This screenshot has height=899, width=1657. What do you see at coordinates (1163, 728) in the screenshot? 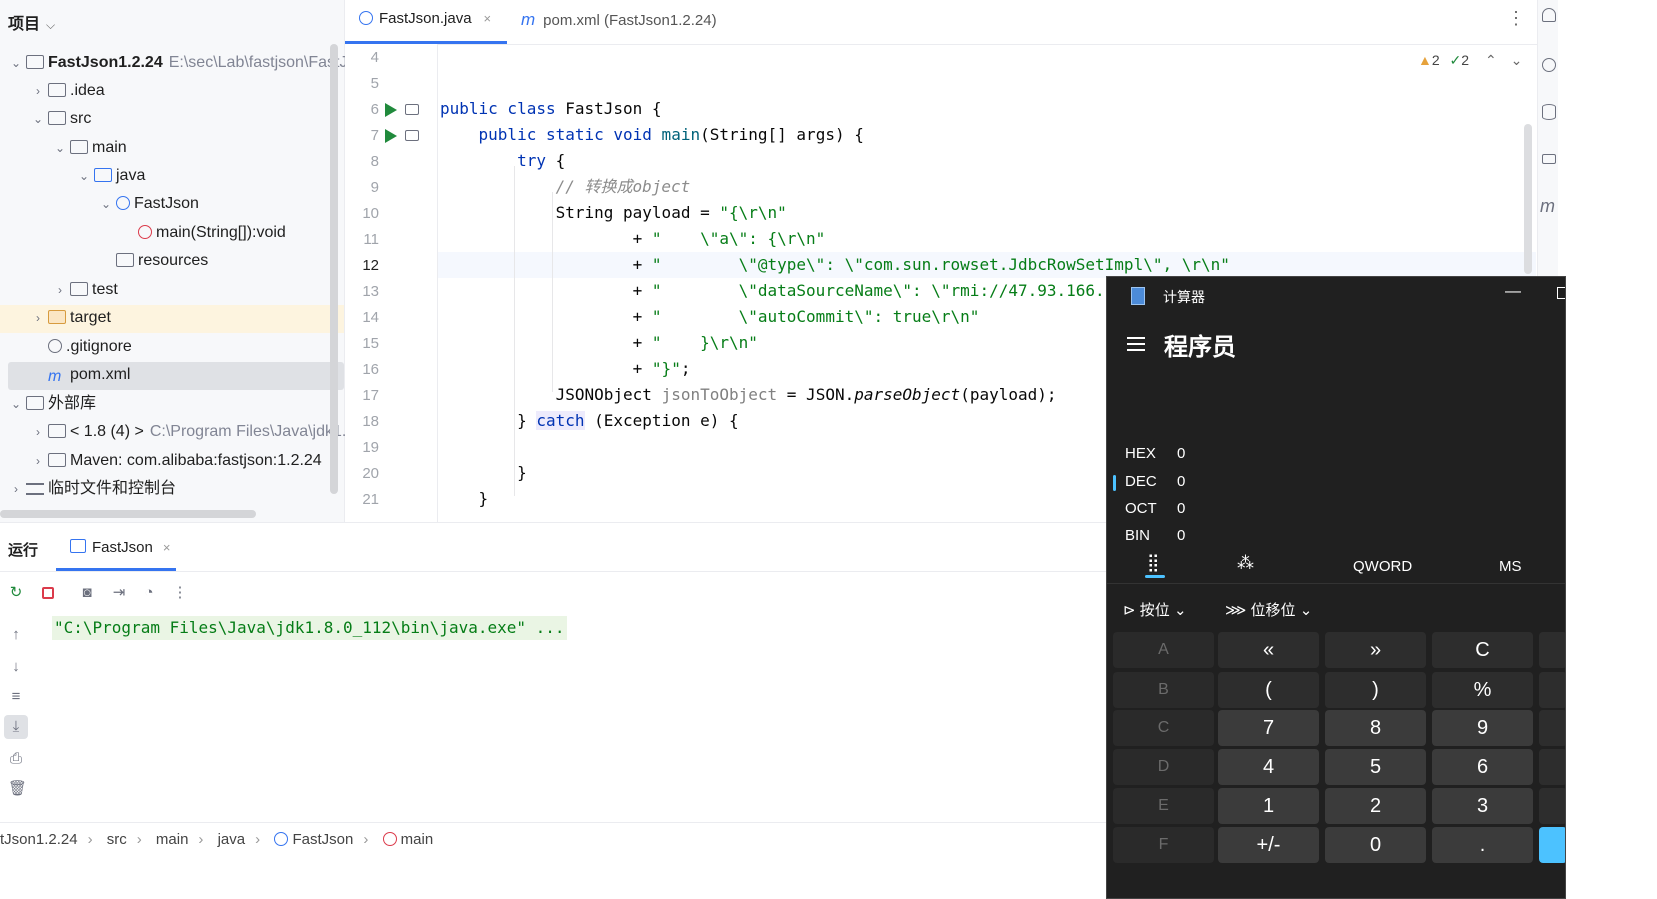
I see `key-c: C` at bounding box center [1163, 728].